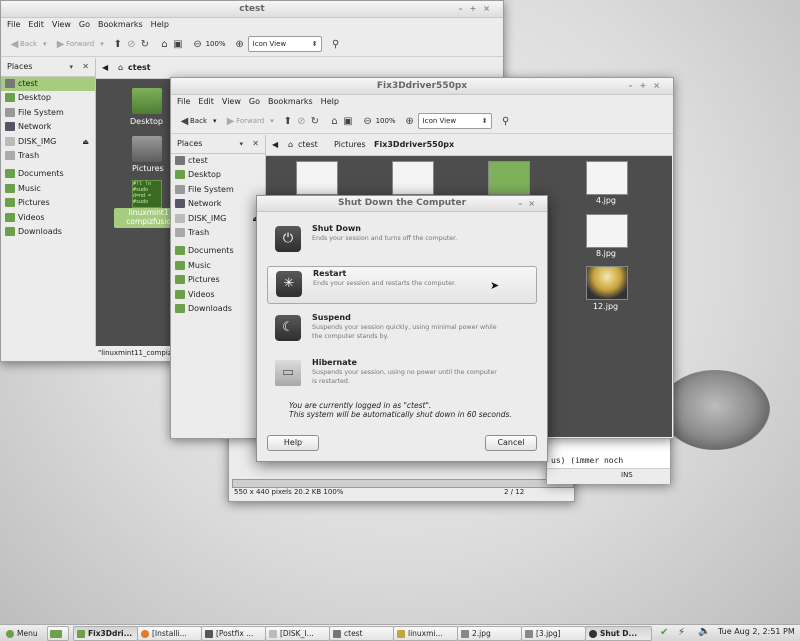 Image resolution: width=800 pixels, height=641 pixels. Describe the element at coordinates (664, 632) in the screenshot. I see `update-shield-icon: ✔` at that location.